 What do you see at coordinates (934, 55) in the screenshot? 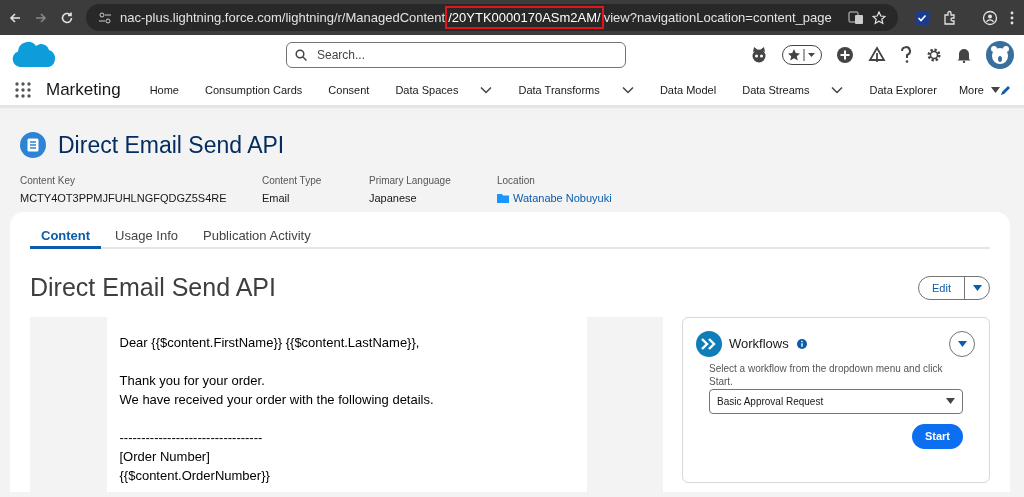
I see `settings-icon` at bounding box center [934, 55].